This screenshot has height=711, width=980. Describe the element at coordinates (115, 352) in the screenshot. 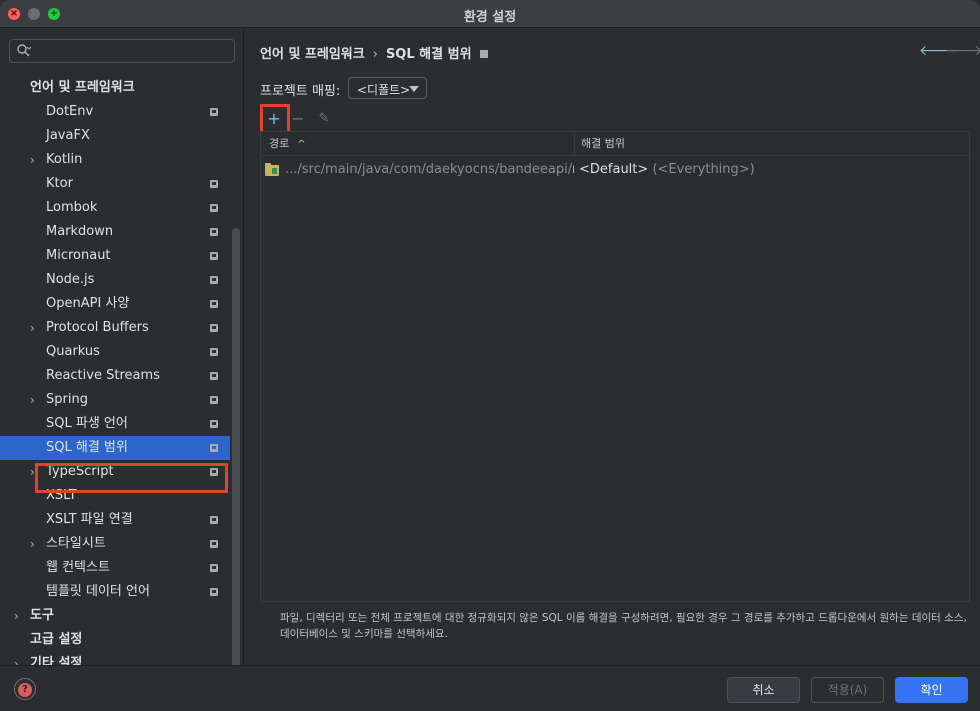

I see `sidebar-item: Quarkus` at that location.